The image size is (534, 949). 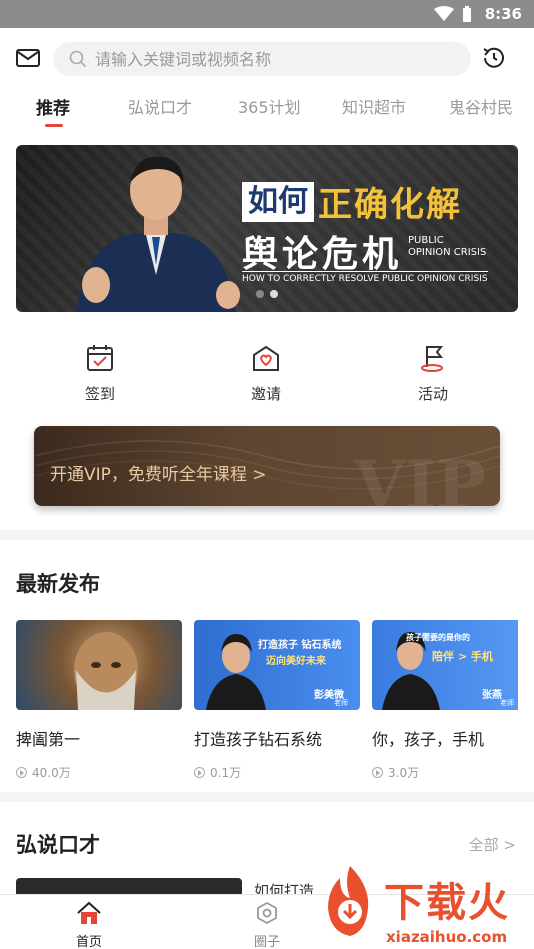 What do you see at coordinates (99, 772) in the screenshot?
I see `video-views: 40.0万` at bounding box center [99, 772].